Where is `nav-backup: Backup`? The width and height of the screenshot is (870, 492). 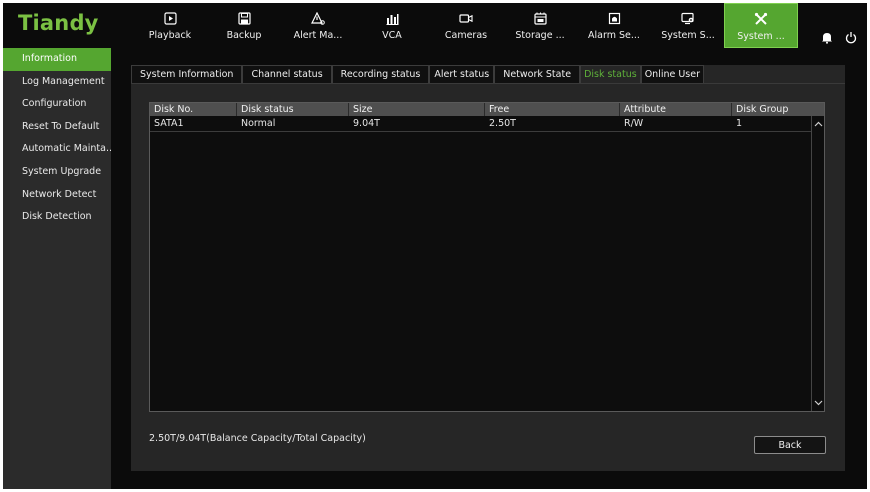 nav-backup: Backup is located at coordinates (244, 25).